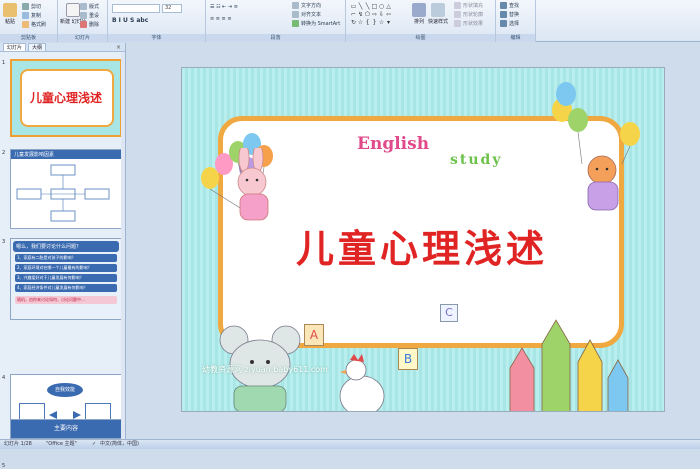 This screenshot has height=469, width=700. I want to click on reset-button: 重设, so click(89, 15).